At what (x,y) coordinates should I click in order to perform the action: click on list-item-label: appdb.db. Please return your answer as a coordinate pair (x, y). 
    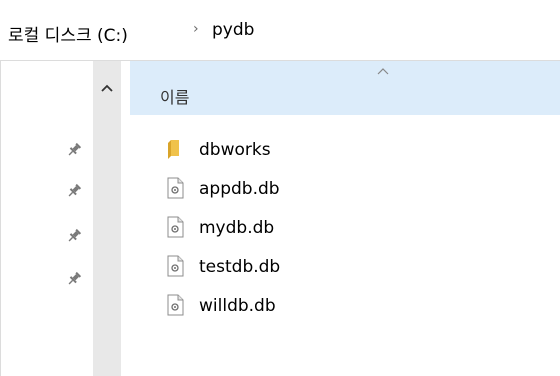
    Looking at the image, I should click on (239, 189).